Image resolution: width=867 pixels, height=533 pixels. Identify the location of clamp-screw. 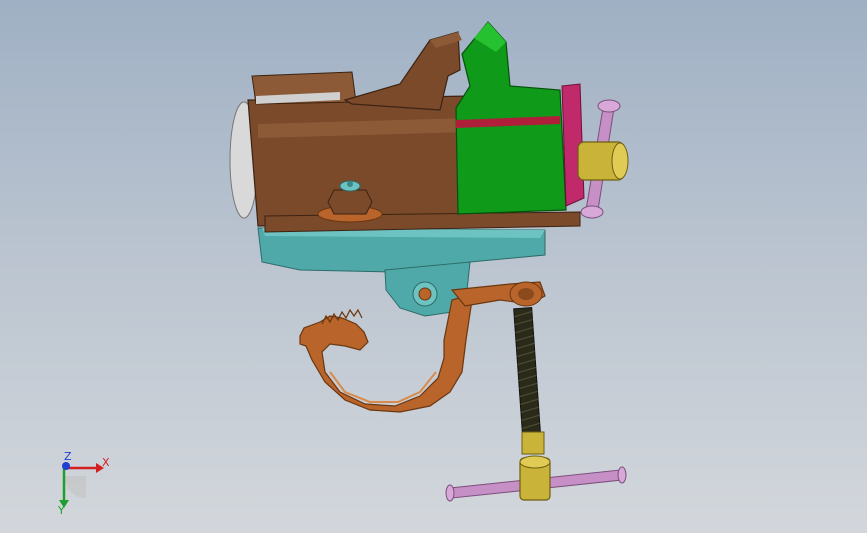
(529, 380).